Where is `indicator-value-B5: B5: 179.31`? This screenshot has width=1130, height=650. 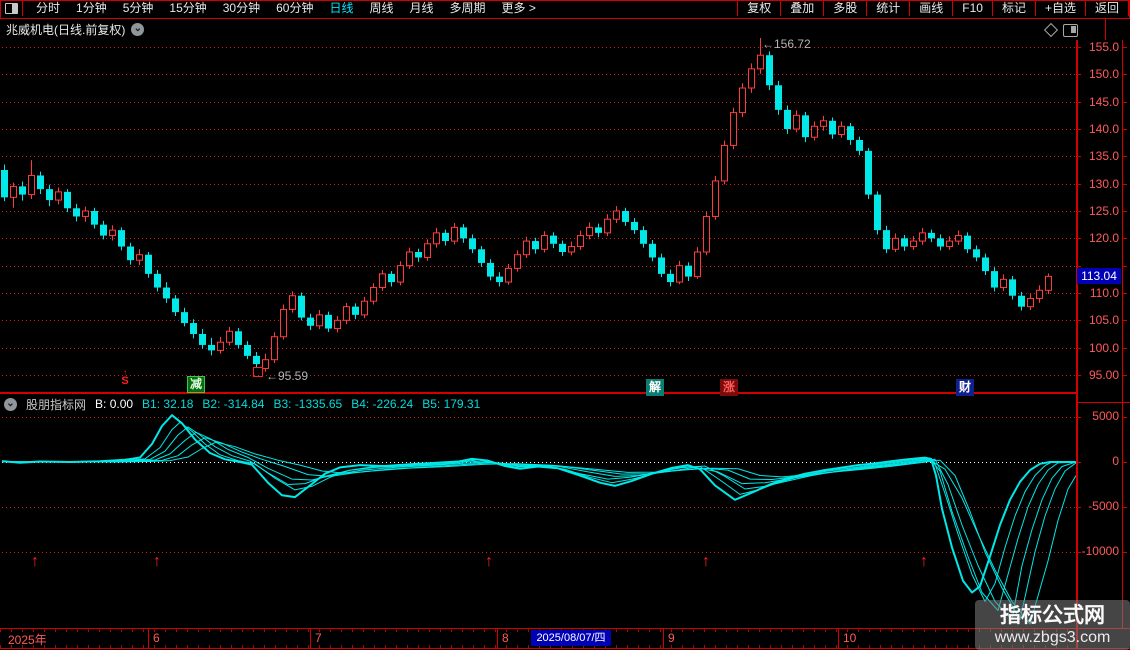 indicator-value-B5: B5: 179.31 is located at coordinates (451, 404).